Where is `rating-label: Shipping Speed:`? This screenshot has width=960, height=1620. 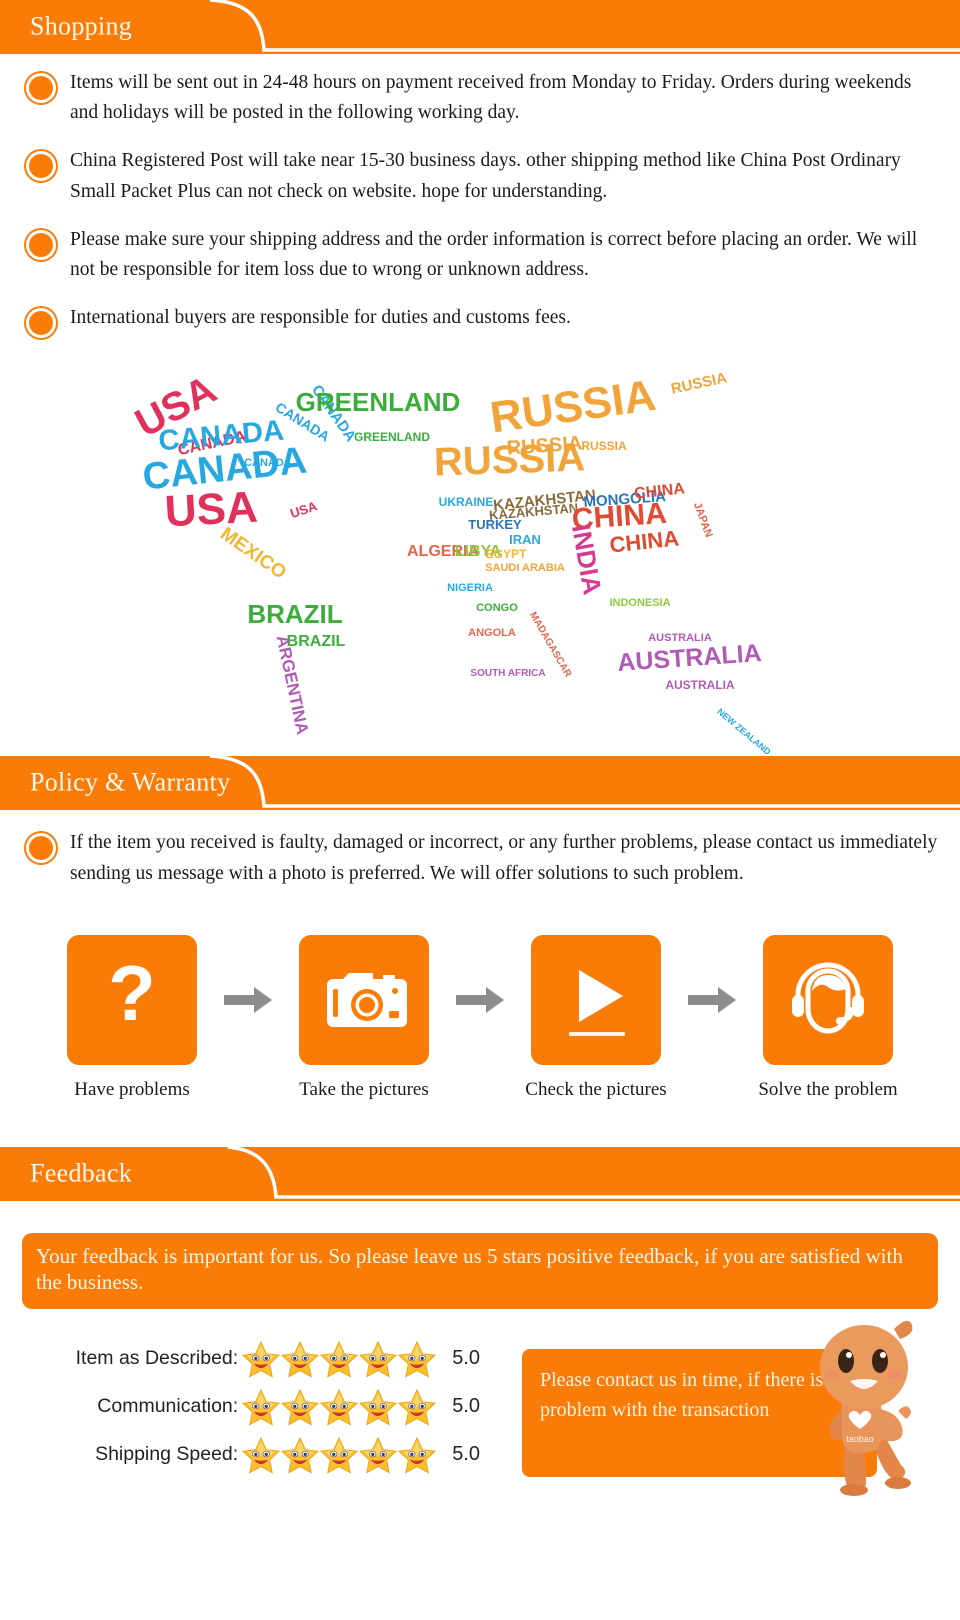
rating-label: Shipping Speed: is located at coordinates (167, 1454).